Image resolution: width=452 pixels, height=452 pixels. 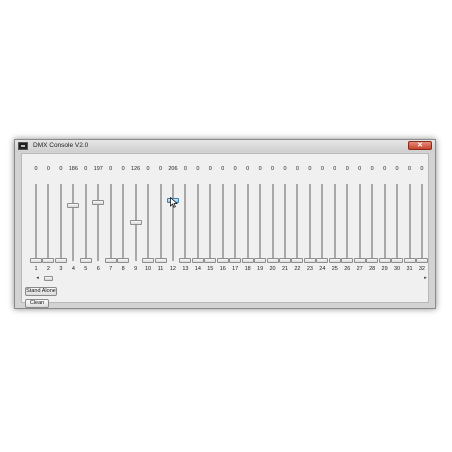 I want to click on channel-number: 32, so click(x=421, y=269).